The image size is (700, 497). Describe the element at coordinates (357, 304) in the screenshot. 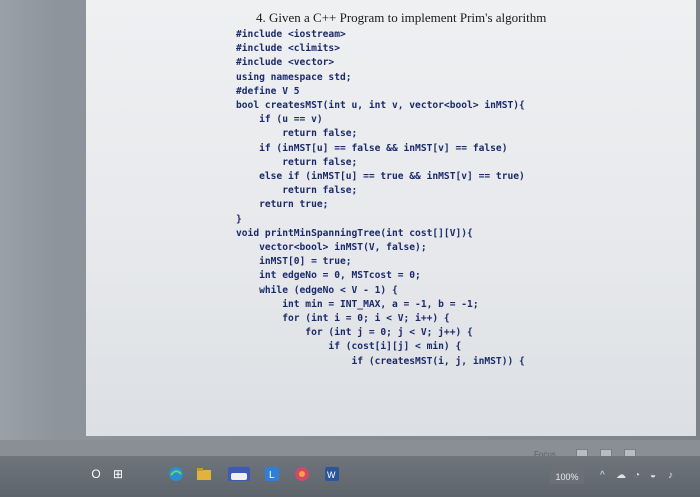

I see `code-line: int min = INT_MAX, a = -1, b = -1;` at that location.